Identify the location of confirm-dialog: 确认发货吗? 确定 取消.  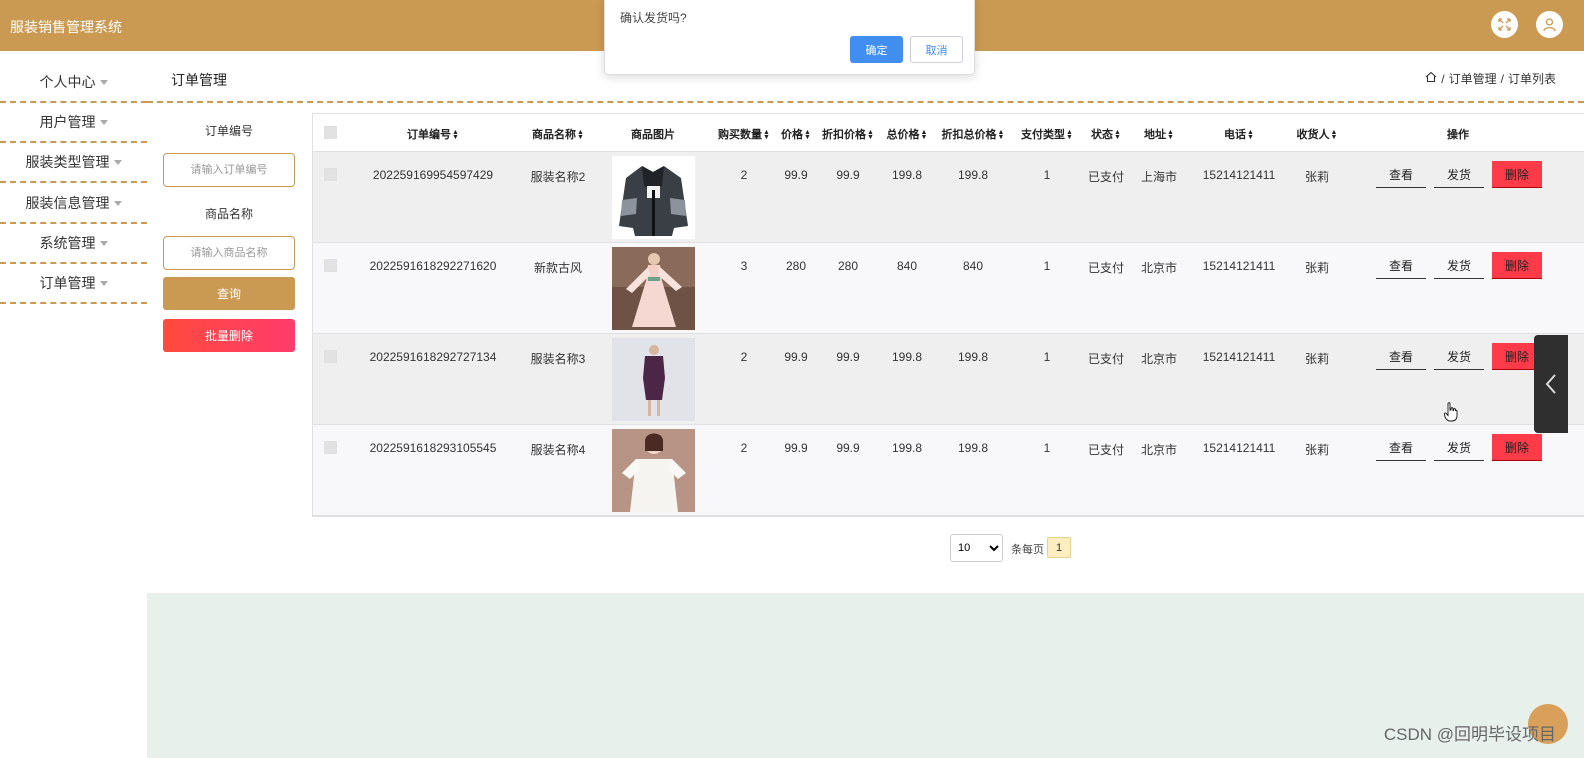
(789, 37).